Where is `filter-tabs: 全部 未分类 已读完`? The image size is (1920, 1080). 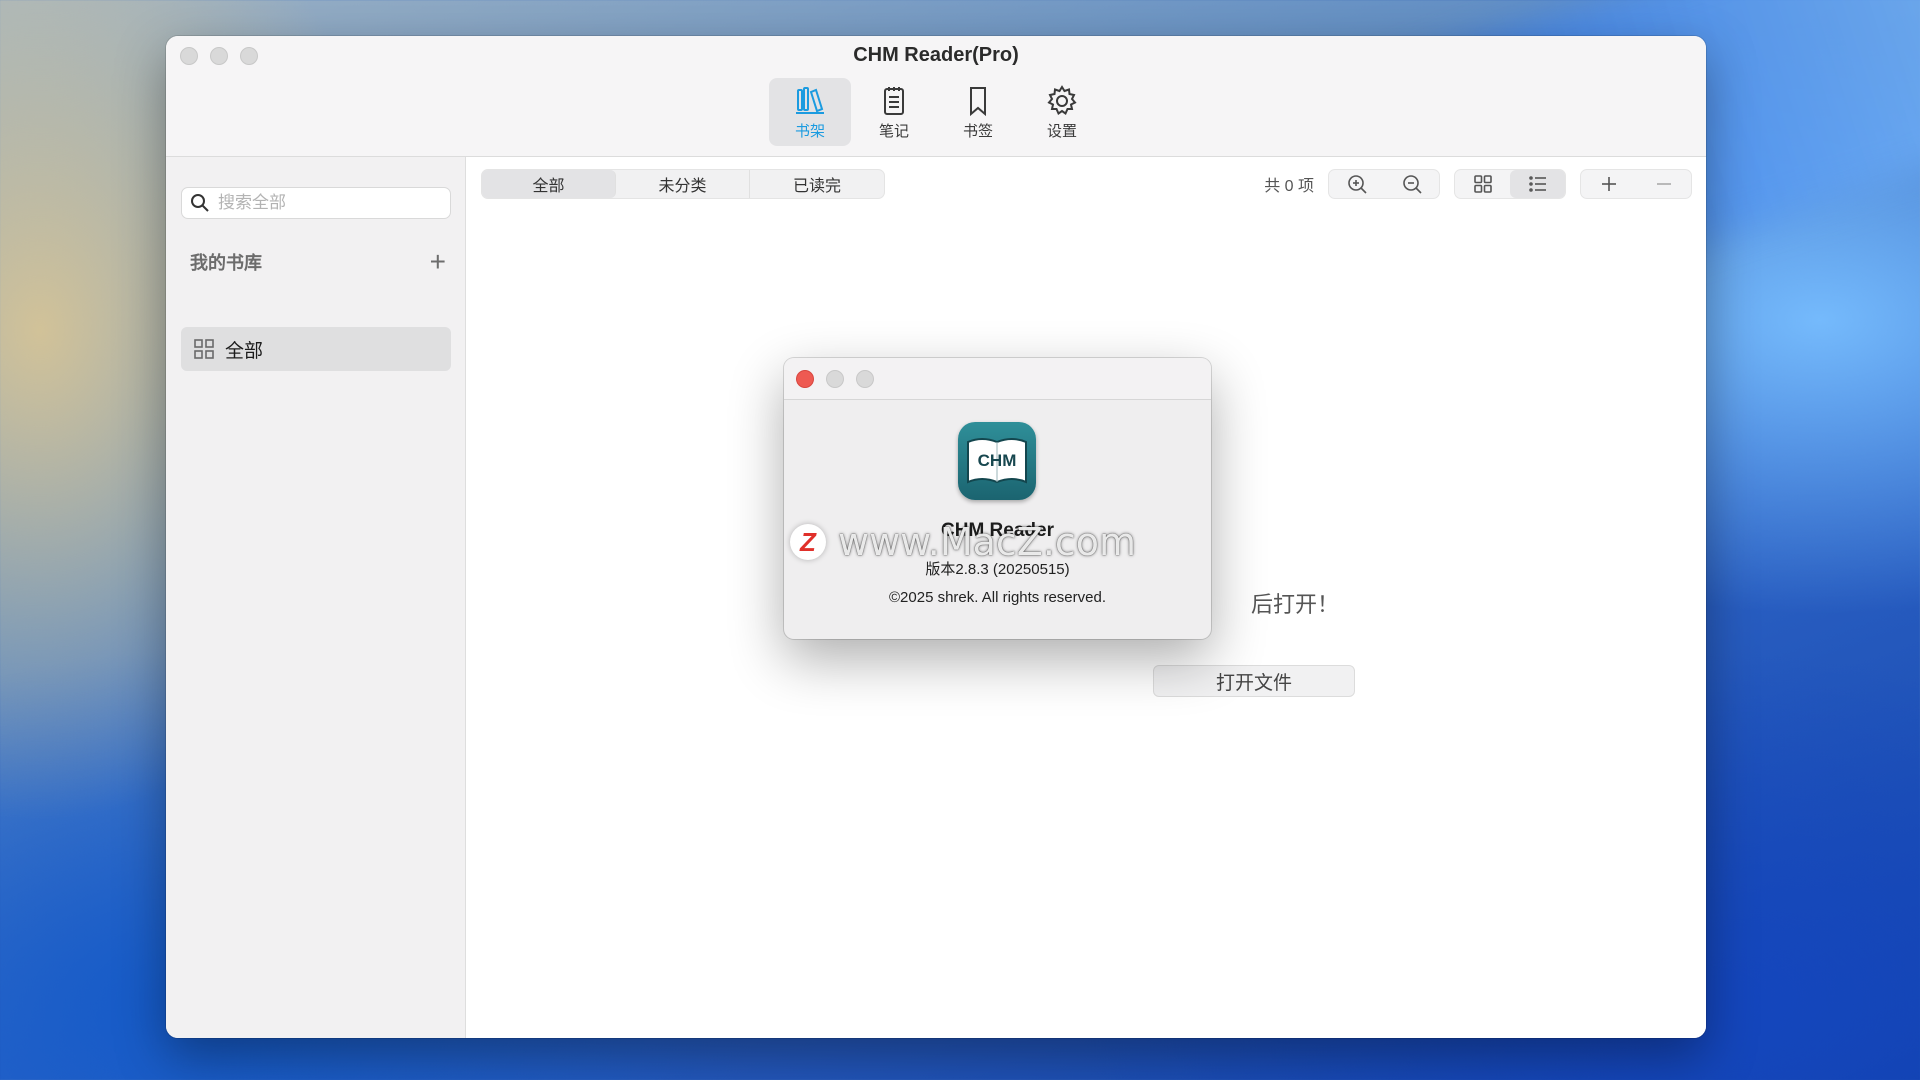
filter-tabs: 全部 未分类 已读完 is located at coordinates (683, 184).